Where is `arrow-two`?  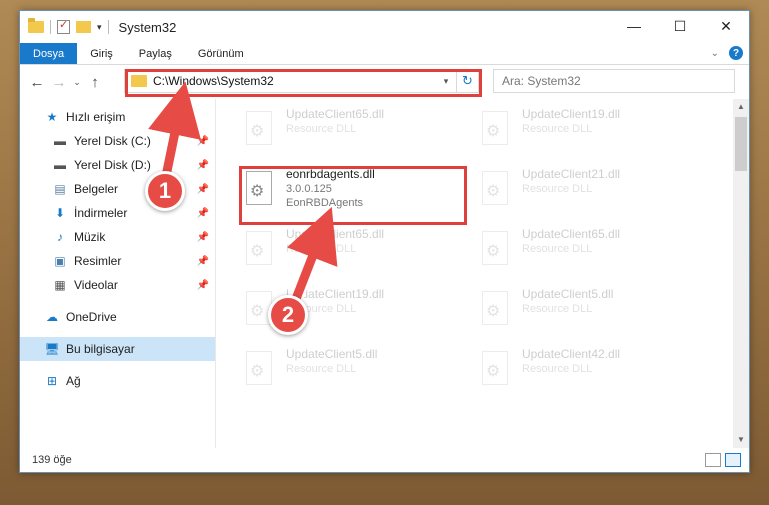 arrow-two is located at coordinates (312, 256).